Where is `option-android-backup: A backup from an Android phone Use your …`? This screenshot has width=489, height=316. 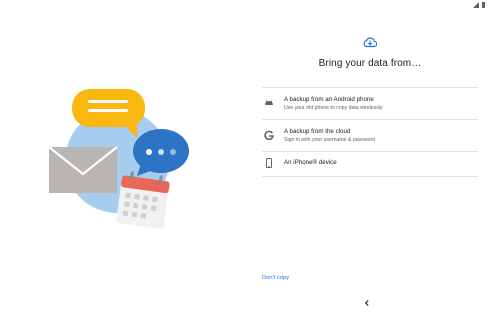
option-android-backup: A backup from an Android phone Use your … is located at coordinates (370, 103).